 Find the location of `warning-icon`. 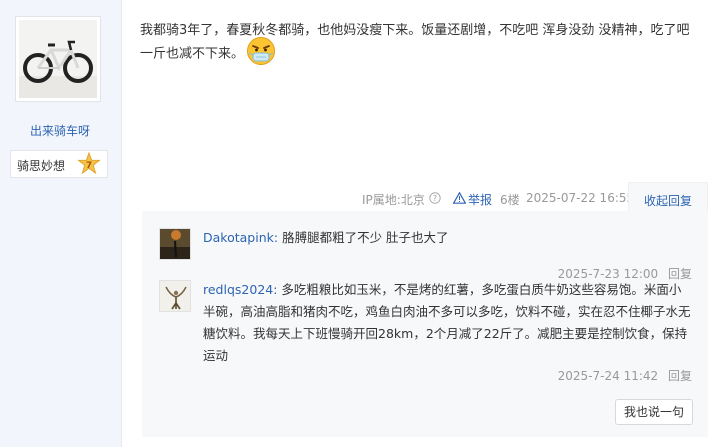

warning-icon is located at coordinates (459, 199).